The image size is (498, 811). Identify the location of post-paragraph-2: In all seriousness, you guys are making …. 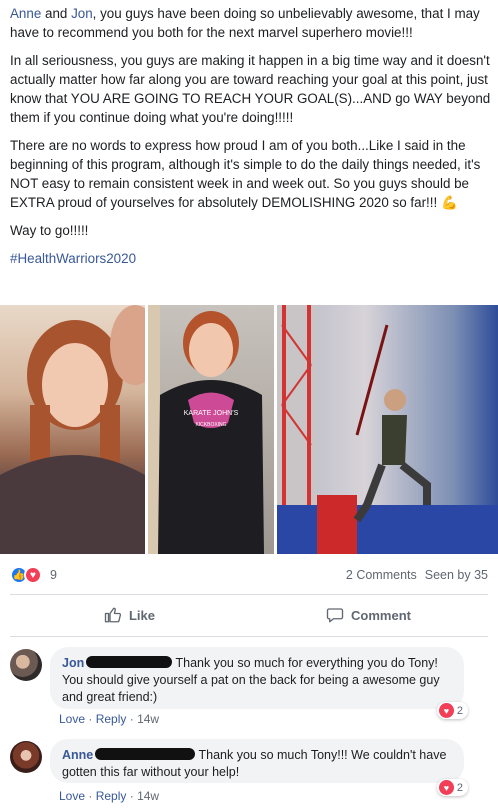
(250, 89).